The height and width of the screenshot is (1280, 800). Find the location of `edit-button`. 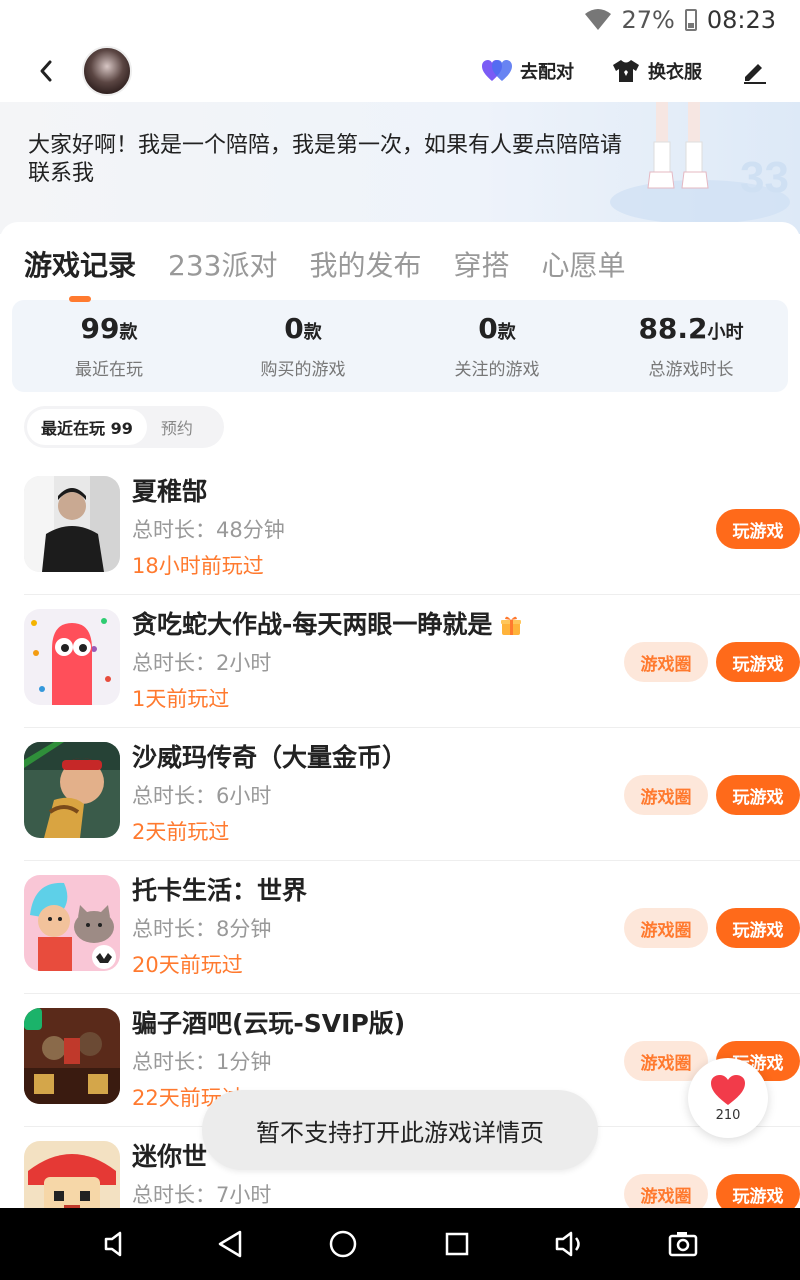

edit-button is located at coordinates (755, 71).